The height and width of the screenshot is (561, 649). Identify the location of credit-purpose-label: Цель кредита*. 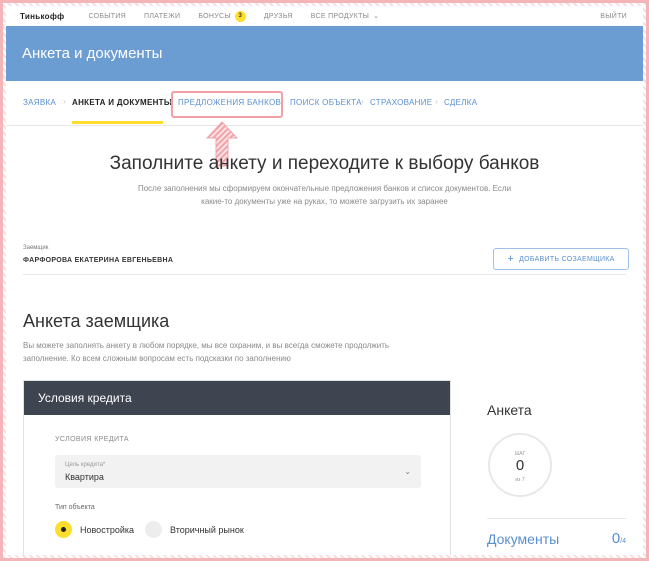
(85, 465).